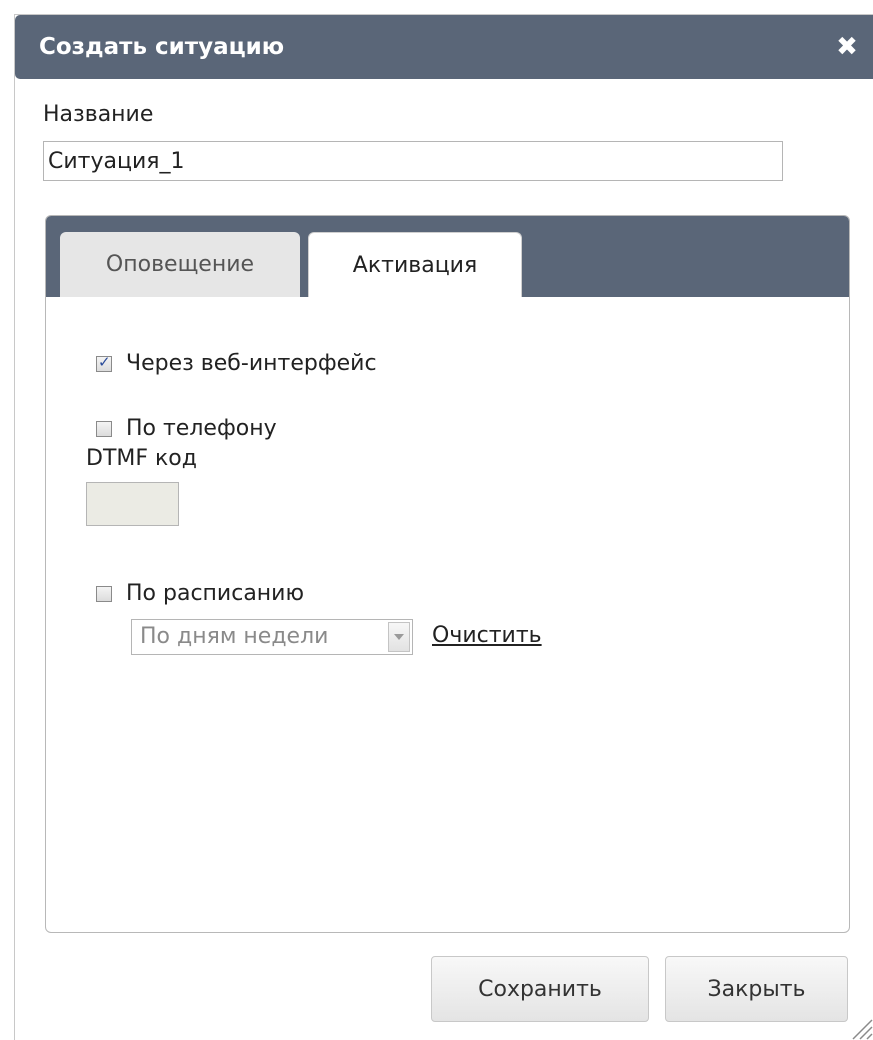 This screenshot has height=1040, width=873. What do you see at coordinates (141, 458) in the screenshot?
I see `dtmf-label: DTMF код` at bounding box center [141, 458].